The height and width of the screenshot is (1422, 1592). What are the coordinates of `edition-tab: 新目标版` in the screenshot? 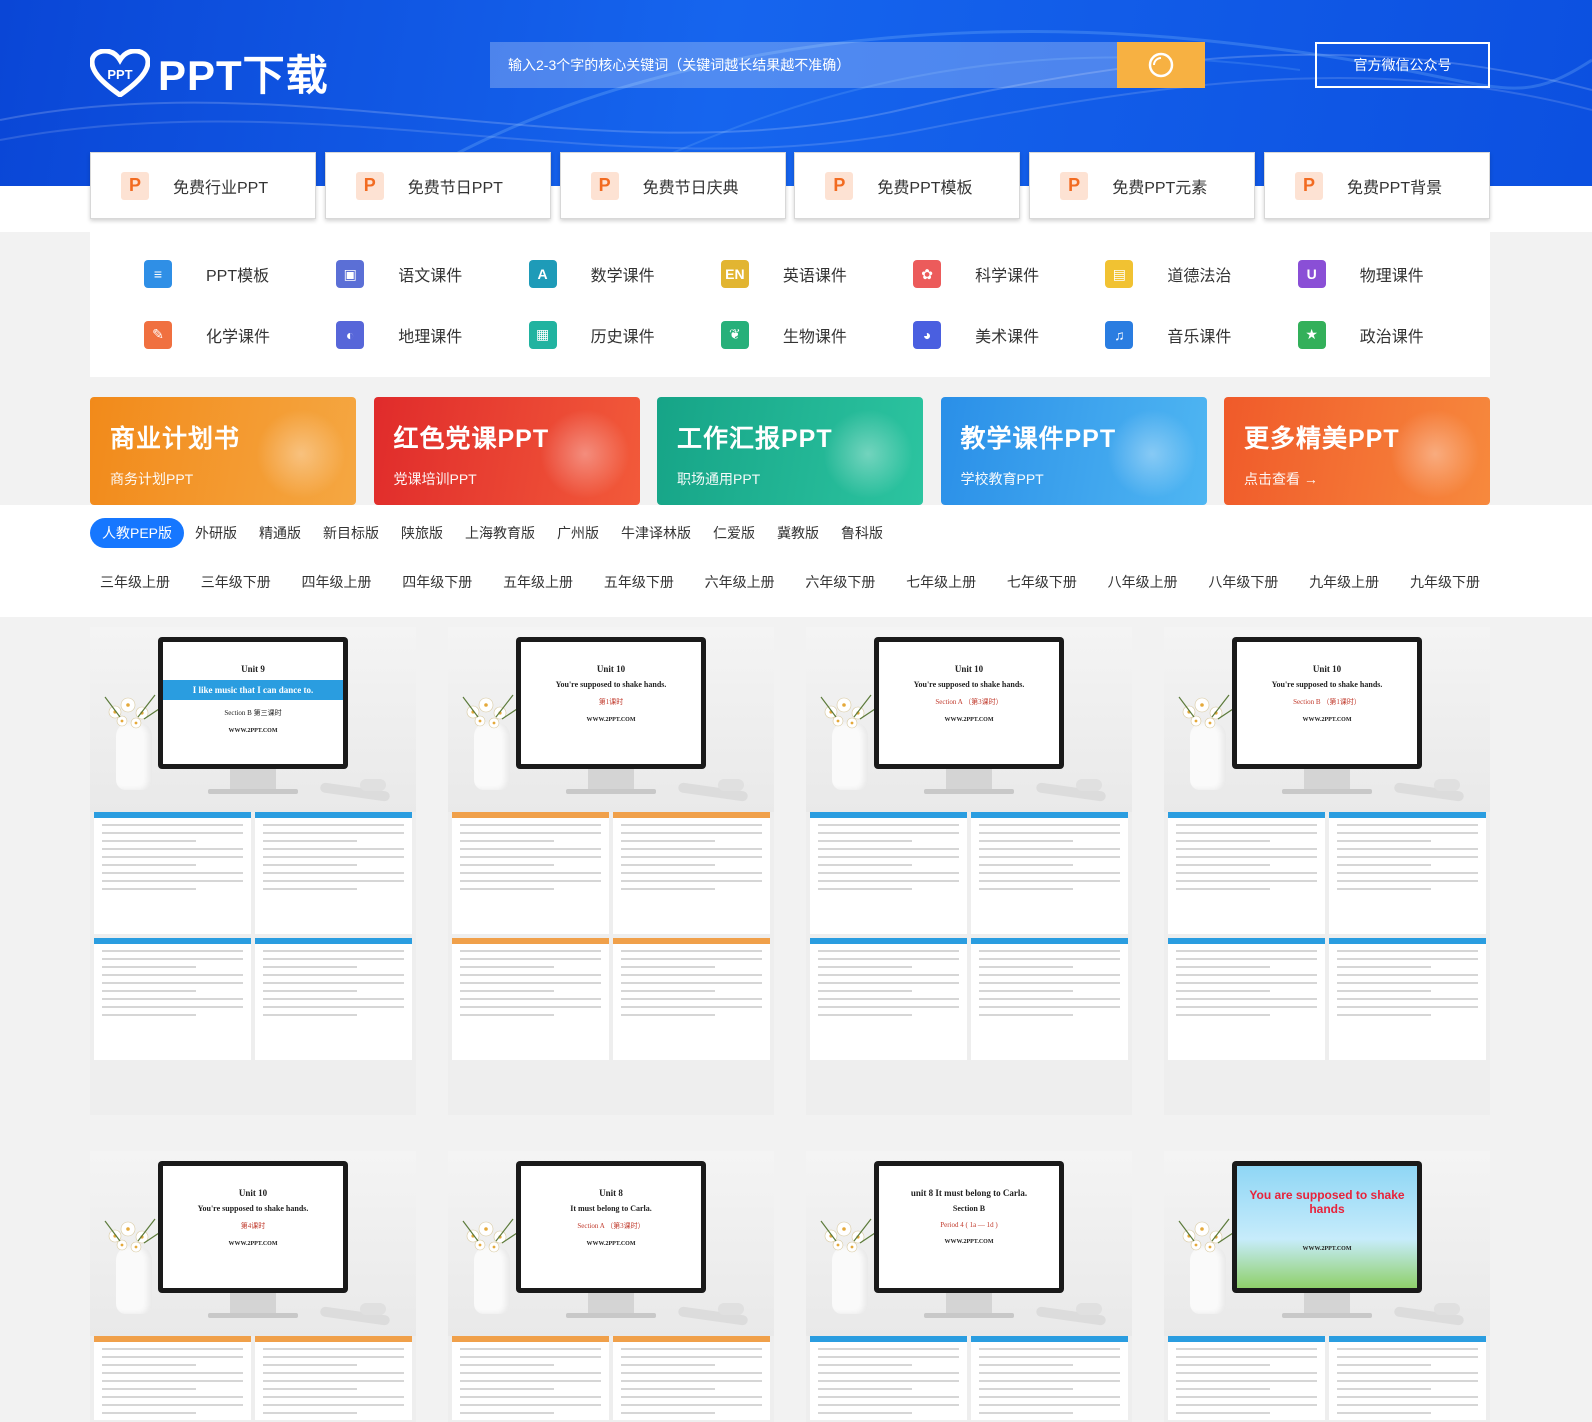 It's located at (351, 533).